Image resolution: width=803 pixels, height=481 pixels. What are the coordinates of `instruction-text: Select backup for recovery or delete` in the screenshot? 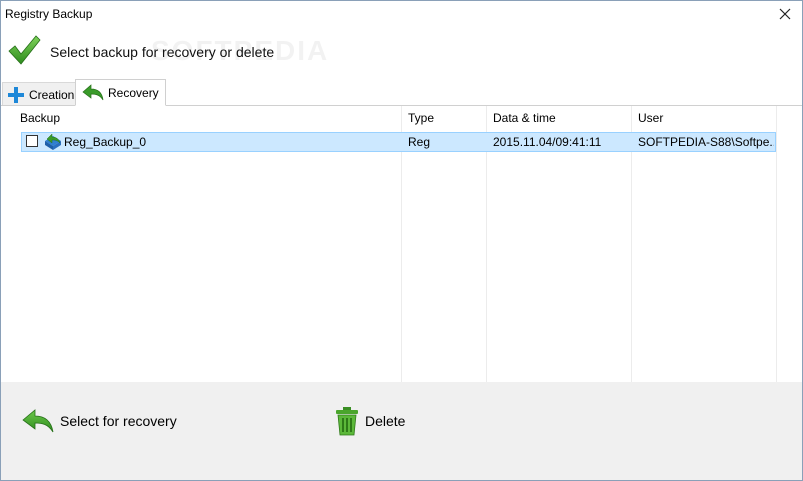 It's located at (162, 52).